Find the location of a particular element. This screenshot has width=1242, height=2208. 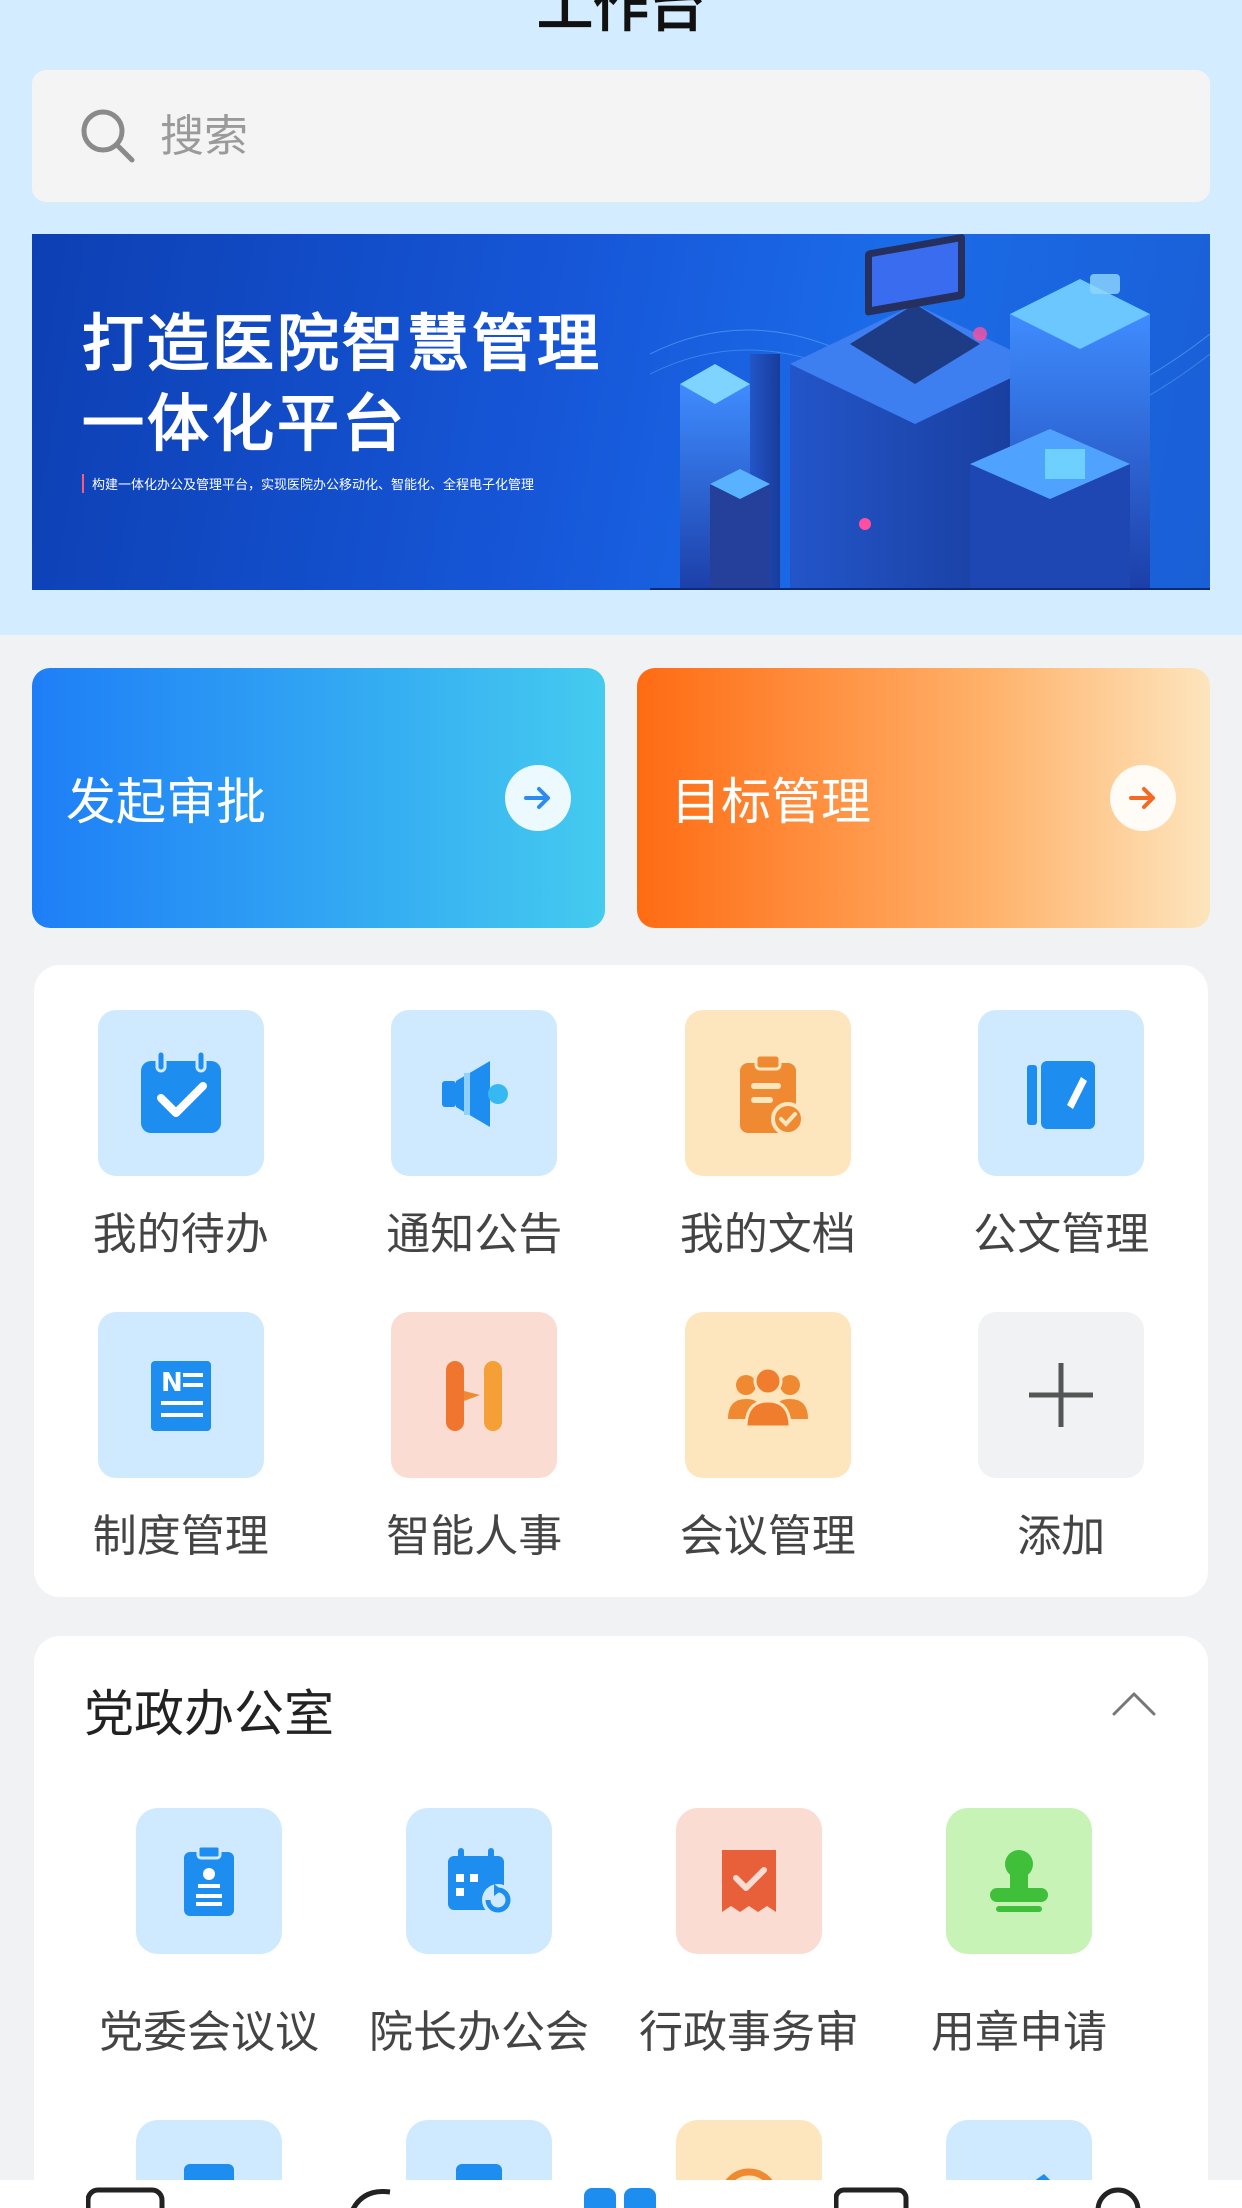

bottom-tab-bar is located at coordinates (621, 2194).